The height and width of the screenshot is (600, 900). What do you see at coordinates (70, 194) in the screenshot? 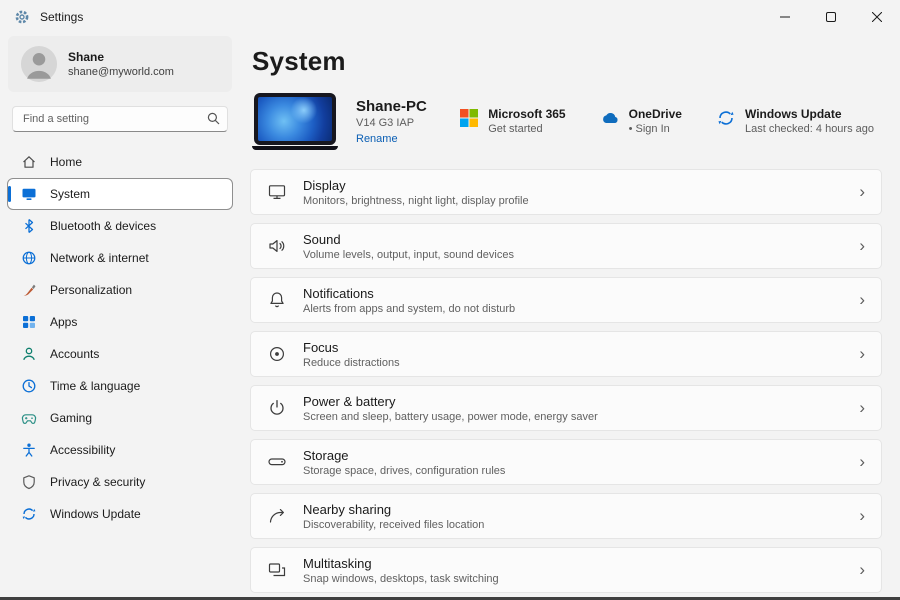
I see `sidebar-item-label: System` at bounding box center [70, 194].